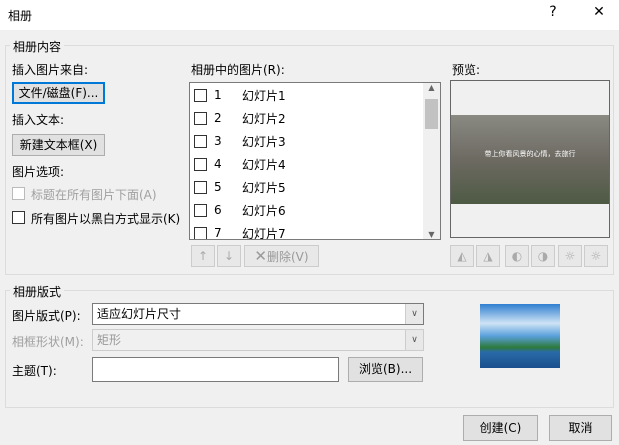 The image size is (619, 445). Describe the element at coordinates (580, 428) in the screenshot. I see `cancel-button: 取消` at that location.